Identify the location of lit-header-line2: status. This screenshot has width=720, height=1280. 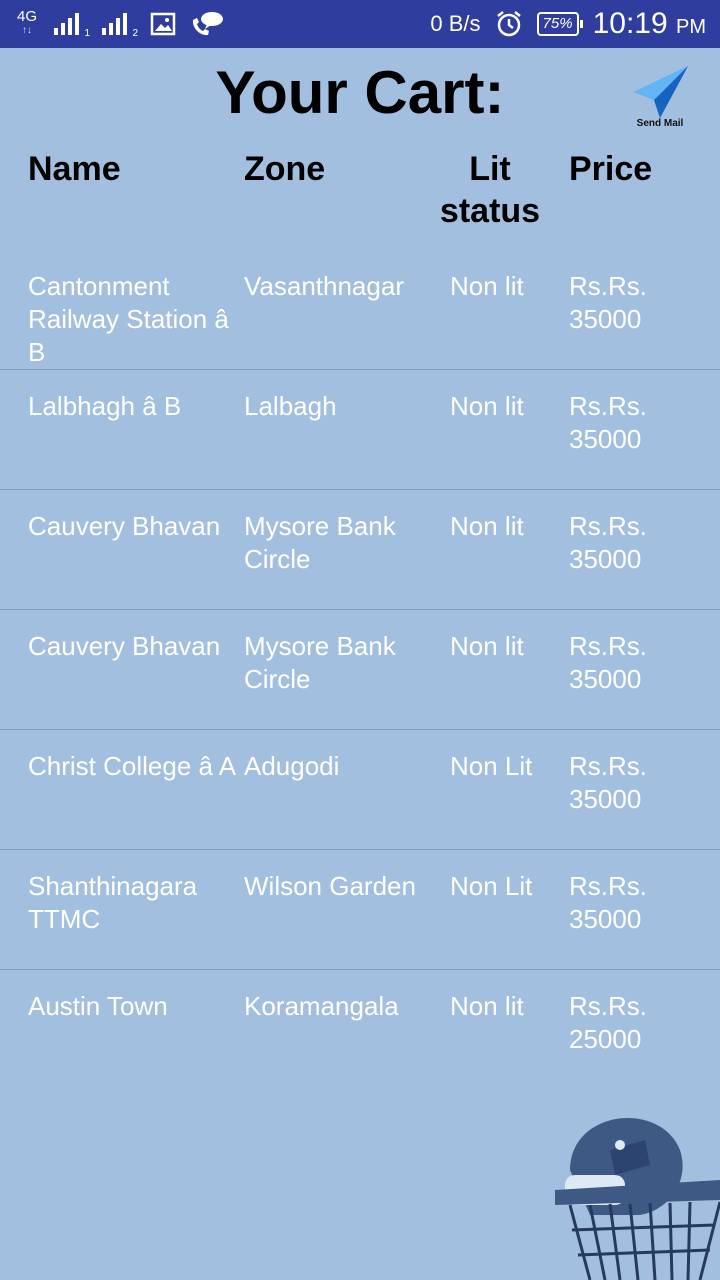
(490, 211).